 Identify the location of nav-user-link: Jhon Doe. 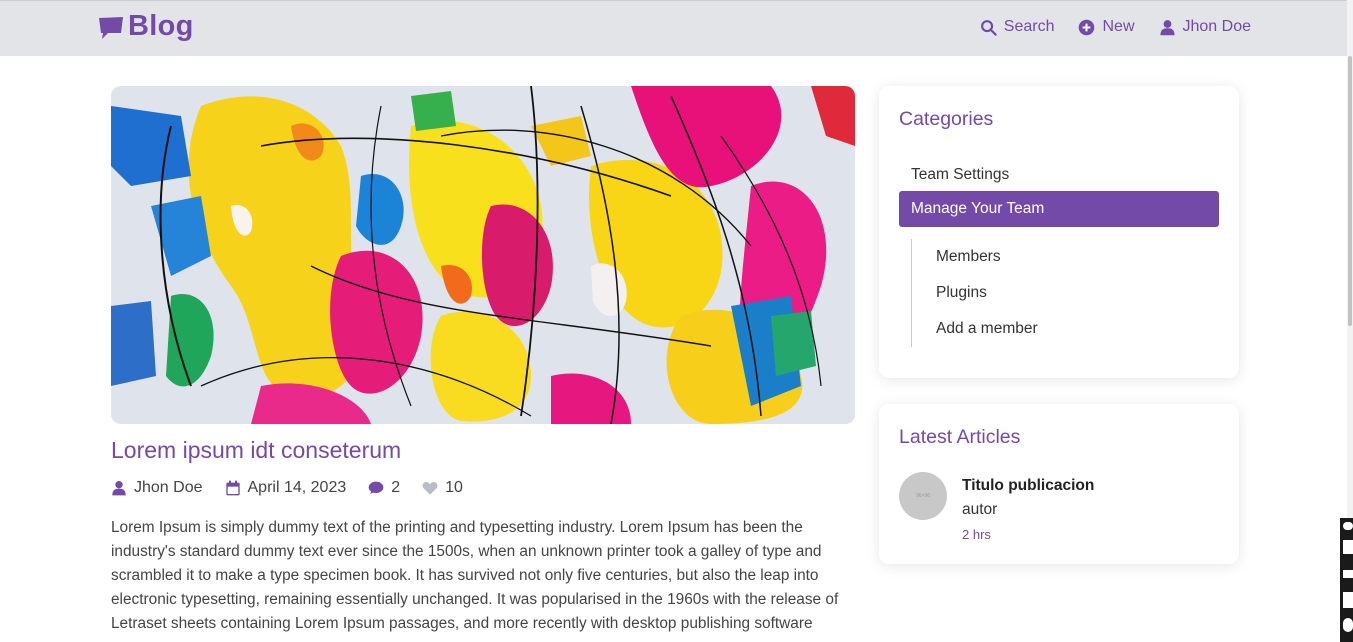
(1205, 27).